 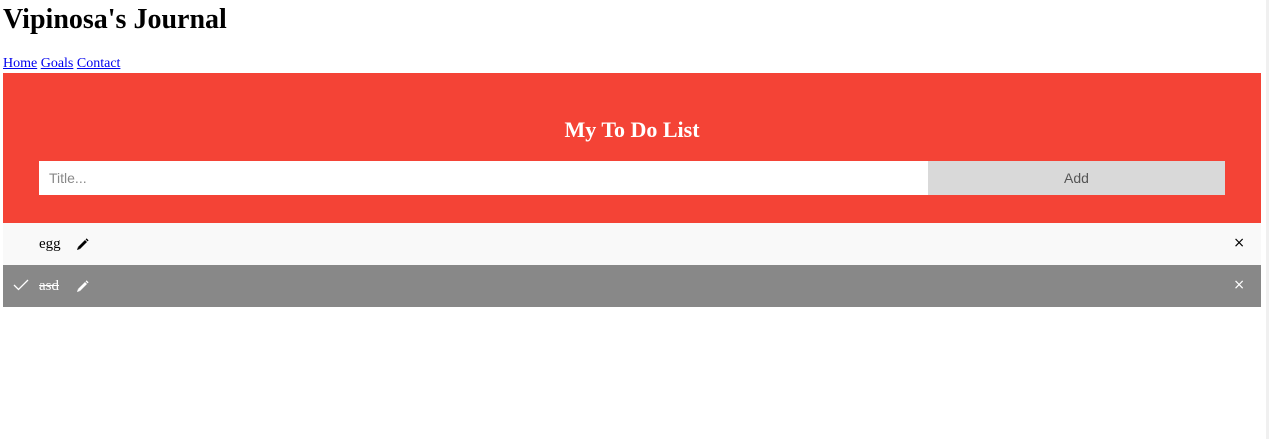 I want to click on todo-item: egg ×, so click(x=632, y=244).